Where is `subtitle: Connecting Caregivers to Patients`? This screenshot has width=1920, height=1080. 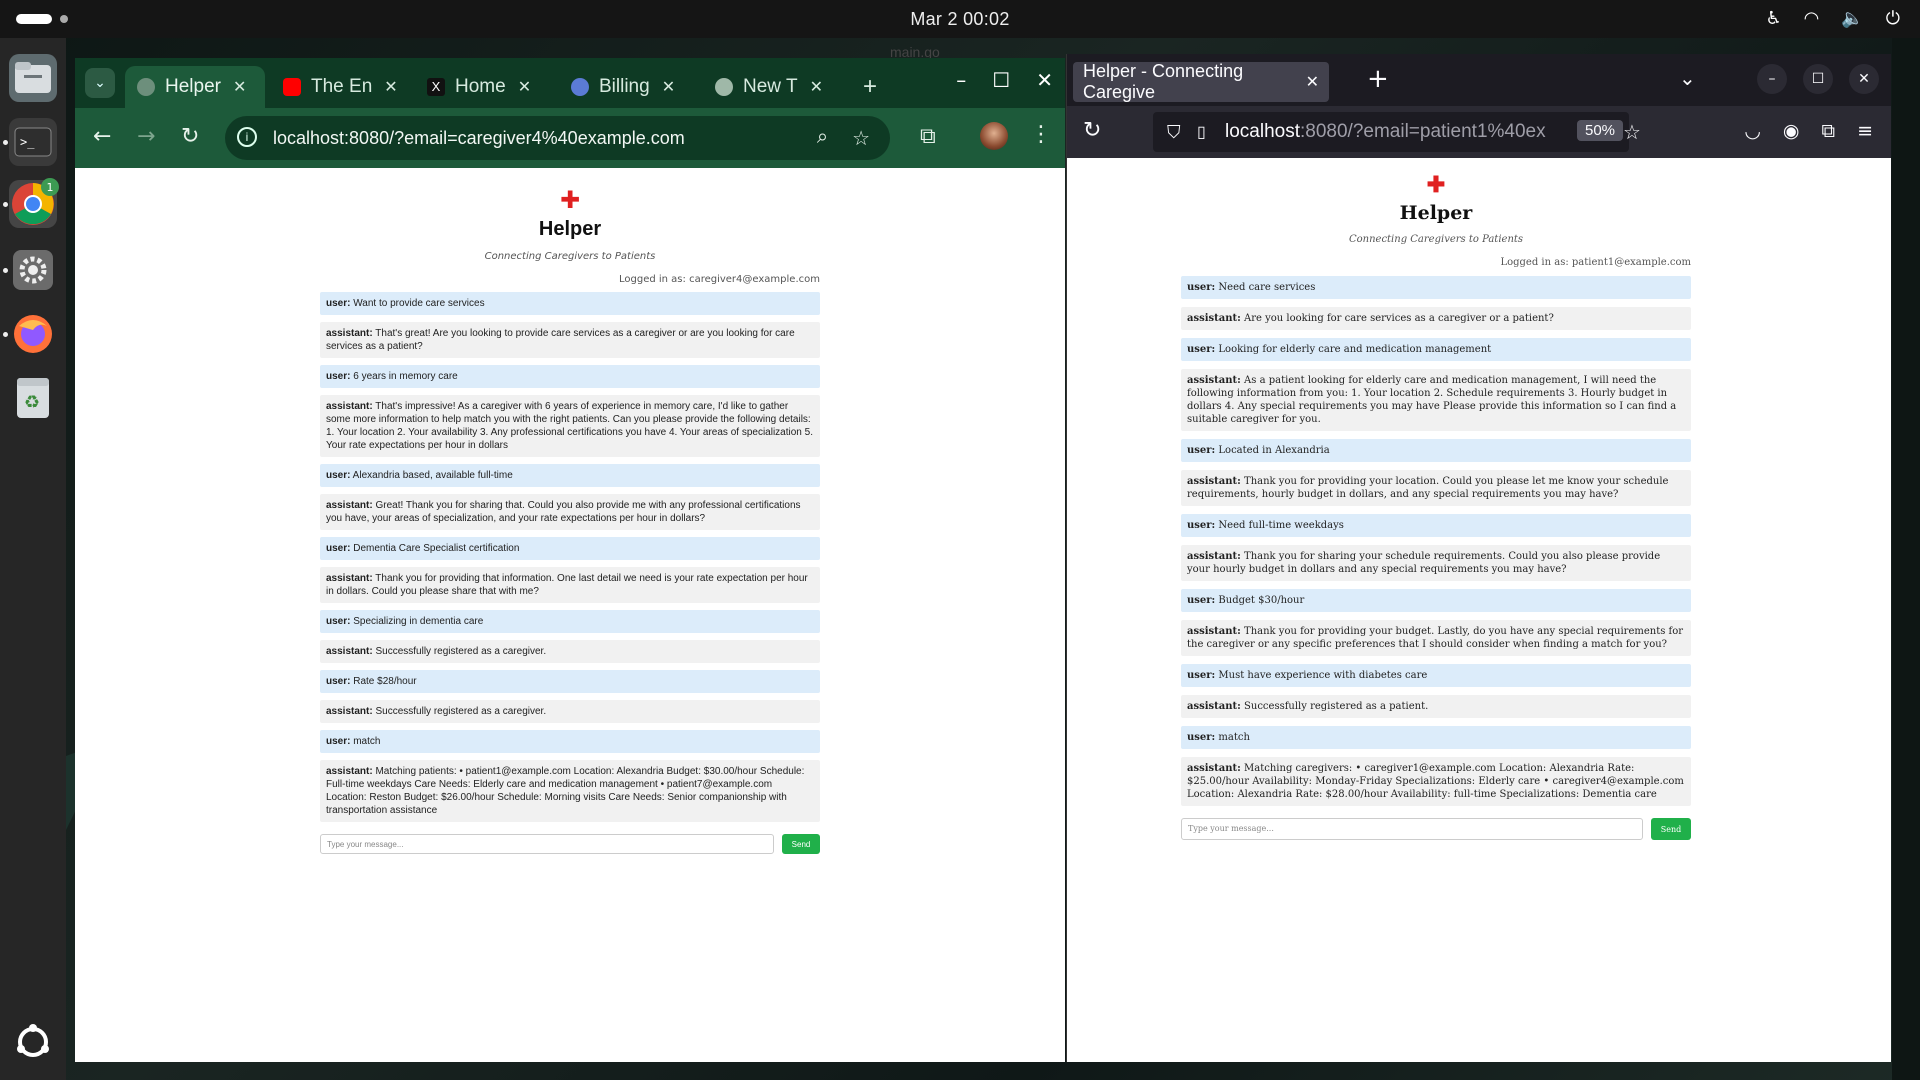
subtitle: Connecting Caregivers to Patients is located at coordinates (570, 256).